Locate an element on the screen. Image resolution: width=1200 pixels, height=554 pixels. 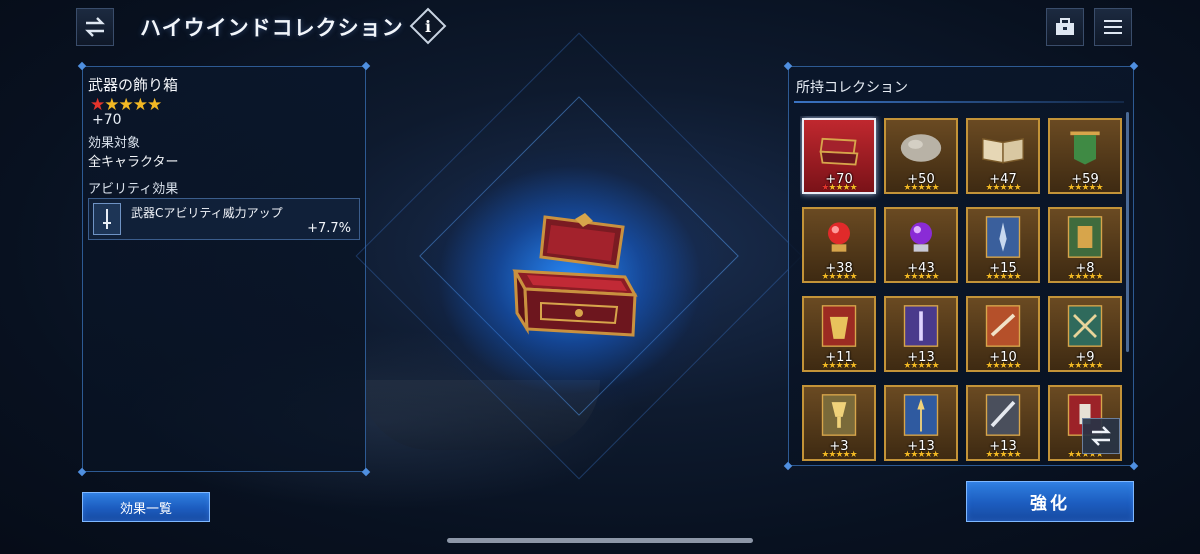
menu-icon is located at coordinates (1113, 27).